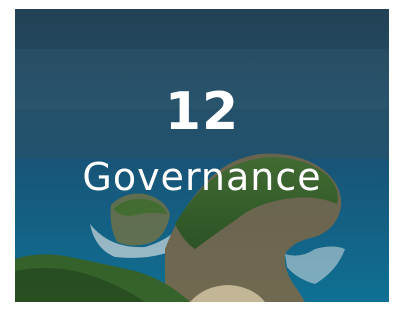 The height and width of the screenshot is (310, 404). What do you see at coordinates (202, 177) in the screenshot?
I see `card-title: Governance` at bounding box center [202, 177].